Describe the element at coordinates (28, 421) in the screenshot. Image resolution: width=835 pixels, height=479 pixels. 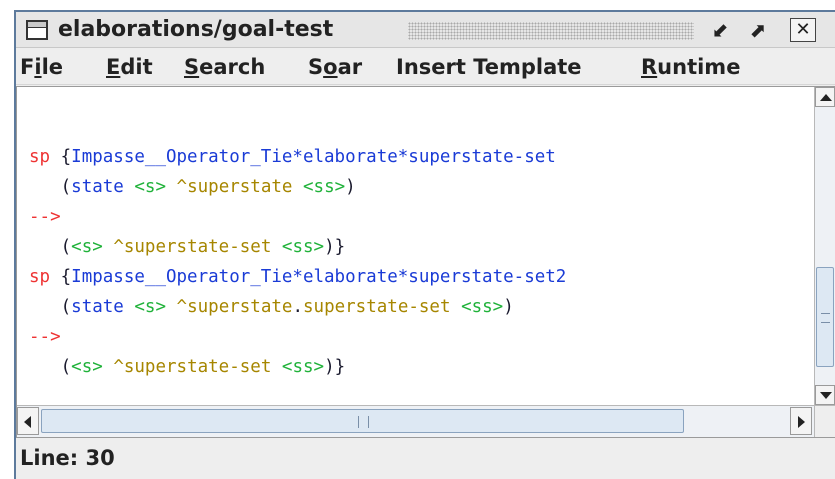
I see `scroll-left-icon` at that location.